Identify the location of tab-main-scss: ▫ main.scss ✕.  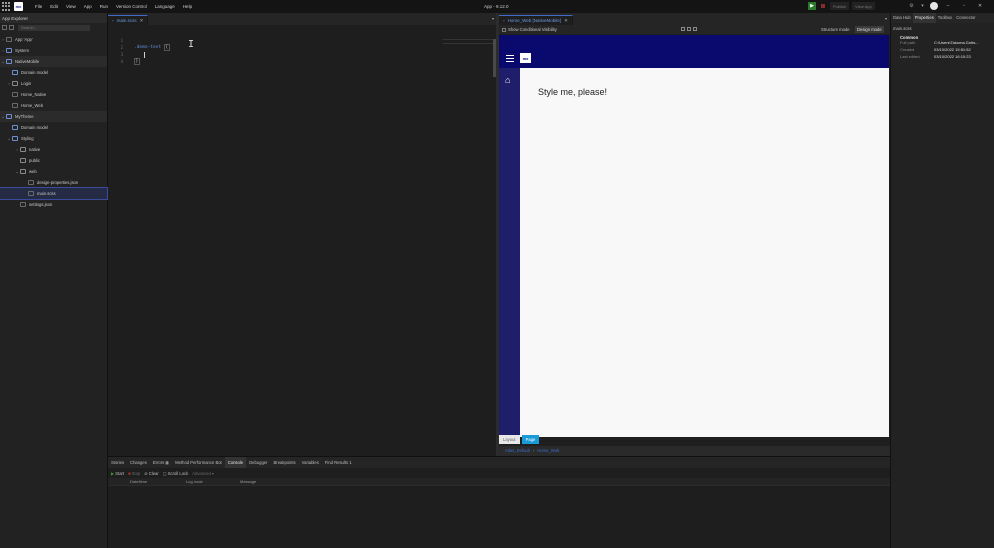
(128, 20).